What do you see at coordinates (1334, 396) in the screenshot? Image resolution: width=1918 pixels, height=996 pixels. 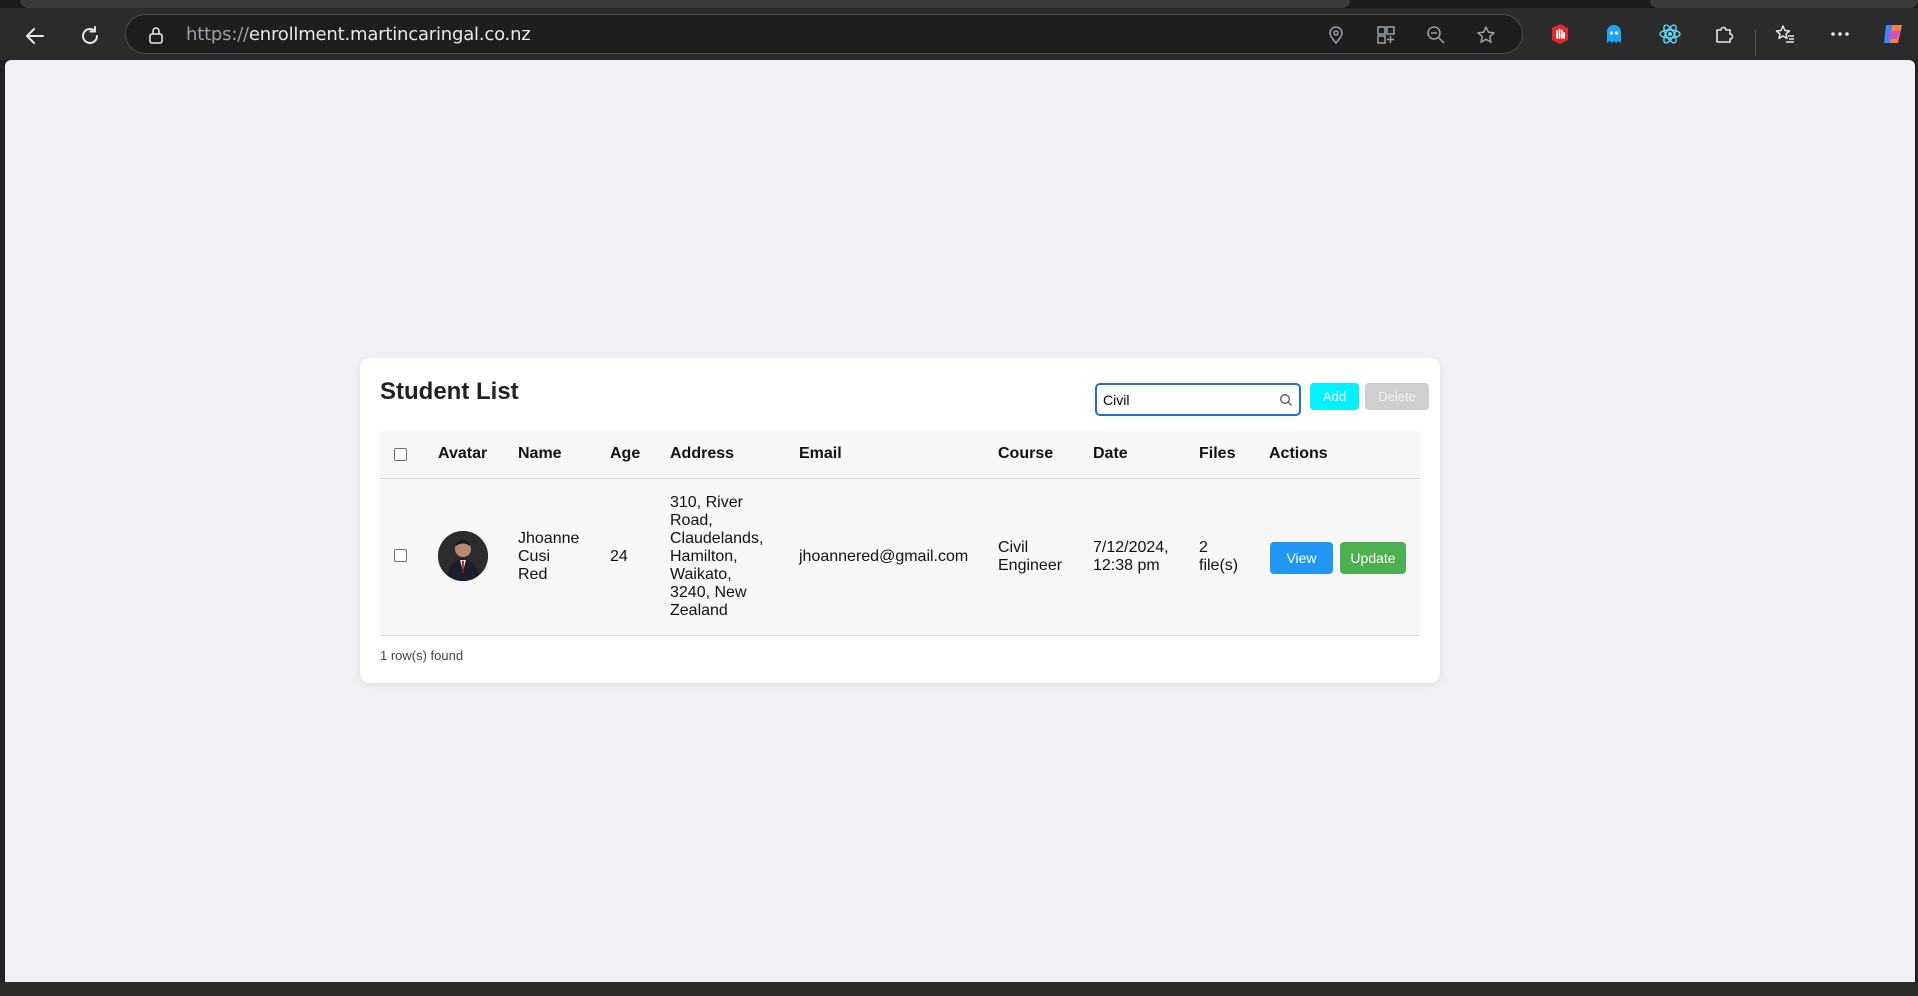 I see `add-button: Add` at bounding box center [1334, 396].